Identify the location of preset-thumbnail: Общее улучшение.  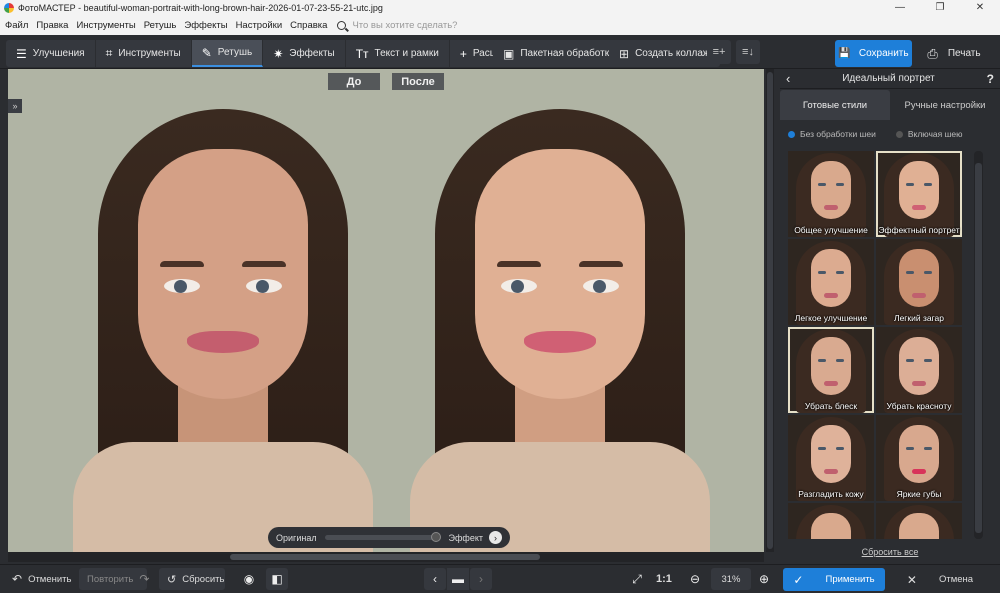
(831, 194).